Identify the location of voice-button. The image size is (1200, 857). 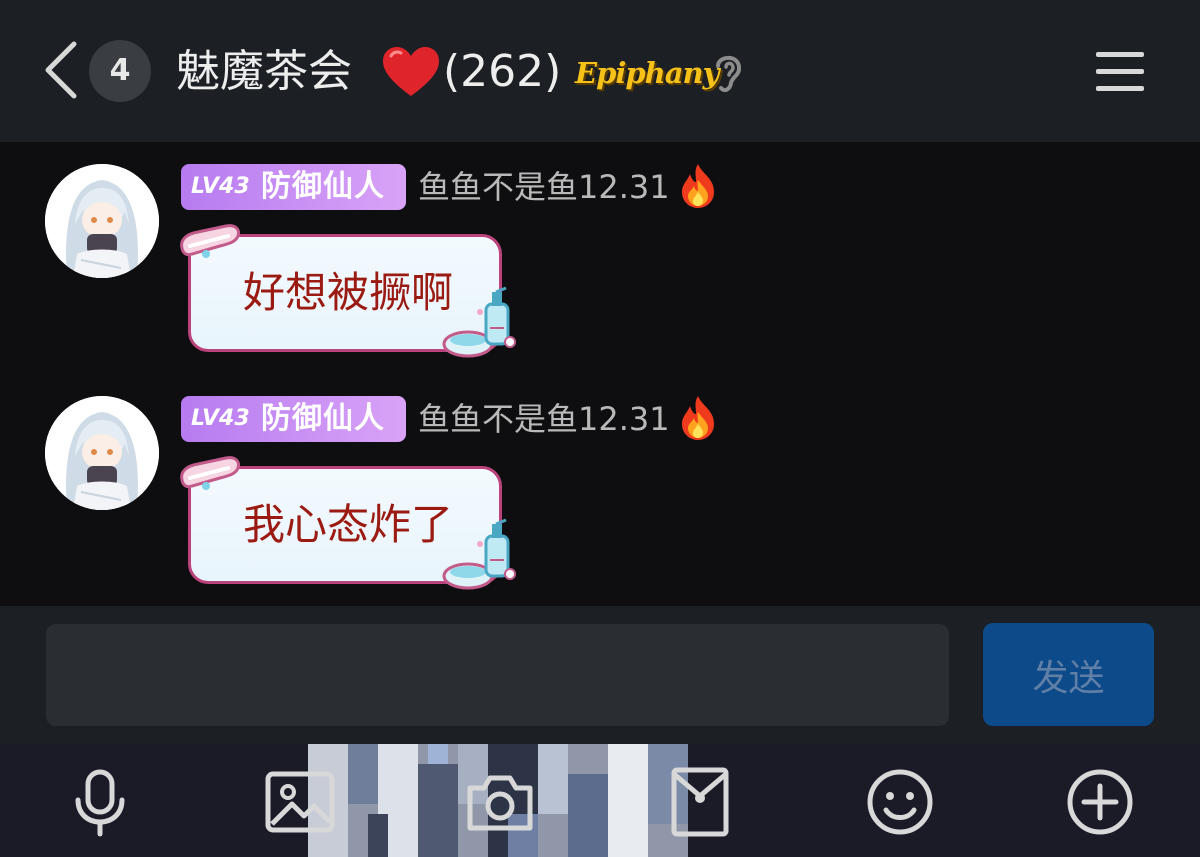
(100, 802).